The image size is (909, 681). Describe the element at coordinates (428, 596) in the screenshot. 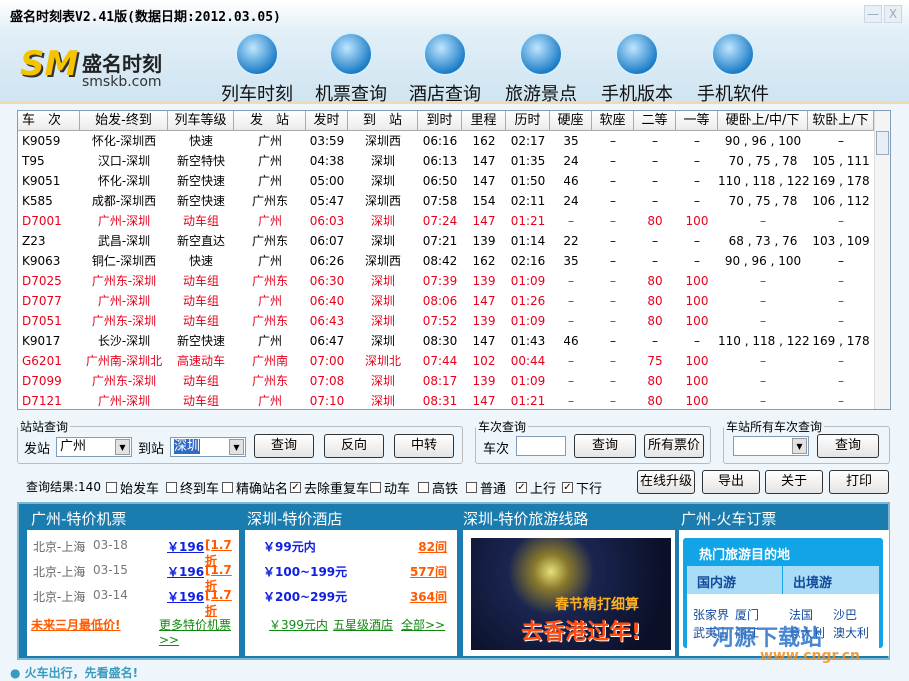

I see `hotel-count: 364间` at that location.